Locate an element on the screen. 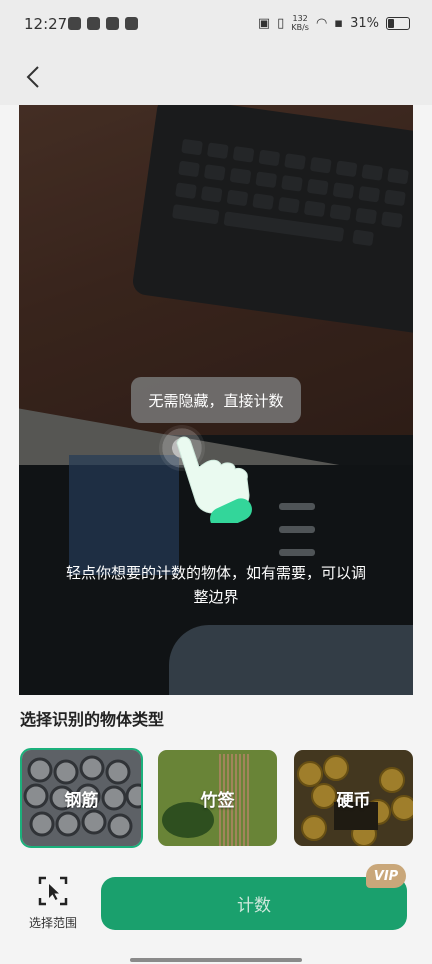 Image resolution: width=432 pixels, height=964 pixels. chevron-left-icon is located at coordinates (32, 77).